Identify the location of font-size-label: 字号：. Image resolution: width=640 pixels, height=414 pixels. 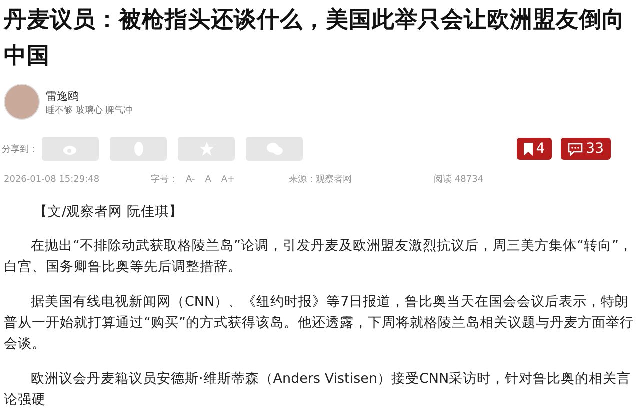
(164, 180).